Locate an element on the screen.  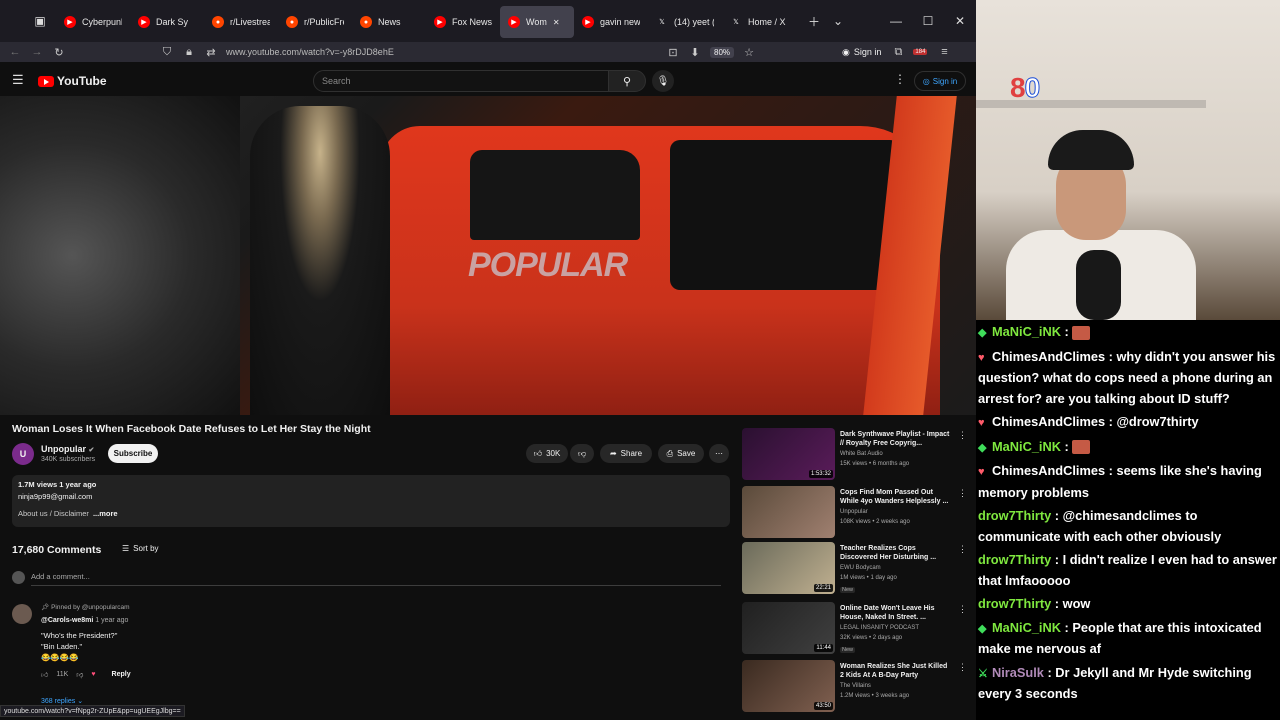
extensions-icon: ⧉ is located at coordinates (898, 52).